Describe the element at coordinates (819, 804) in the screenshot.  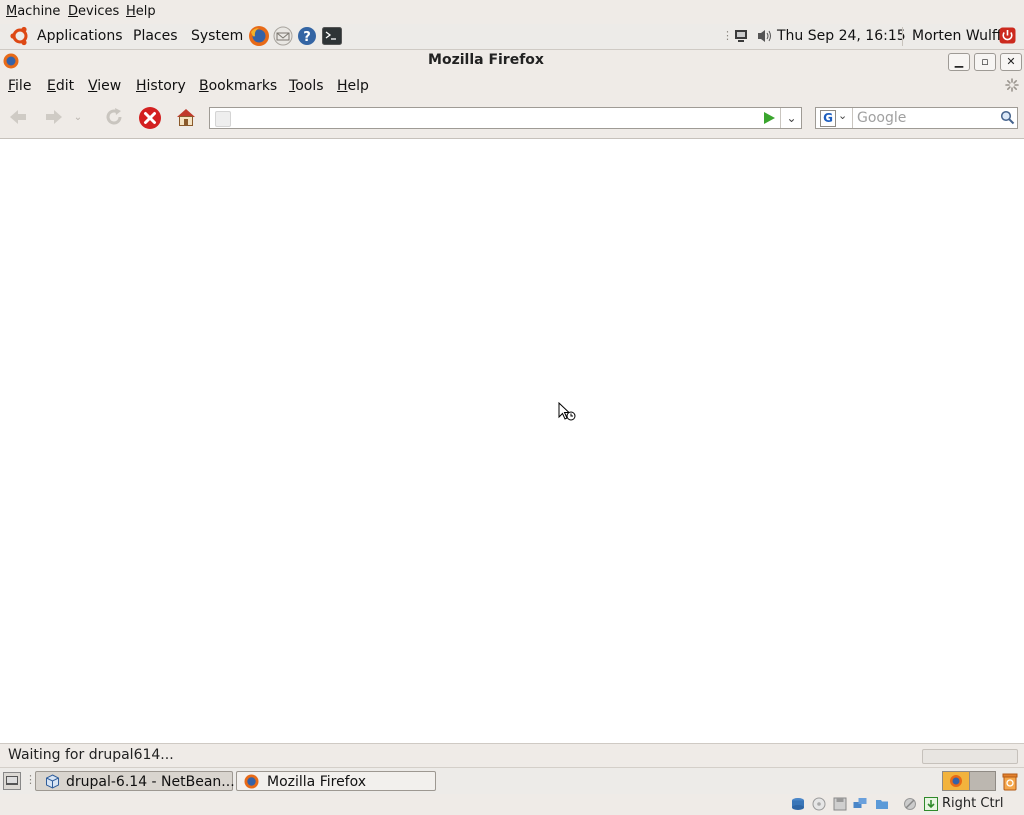
I see `cd-icon` at that location.